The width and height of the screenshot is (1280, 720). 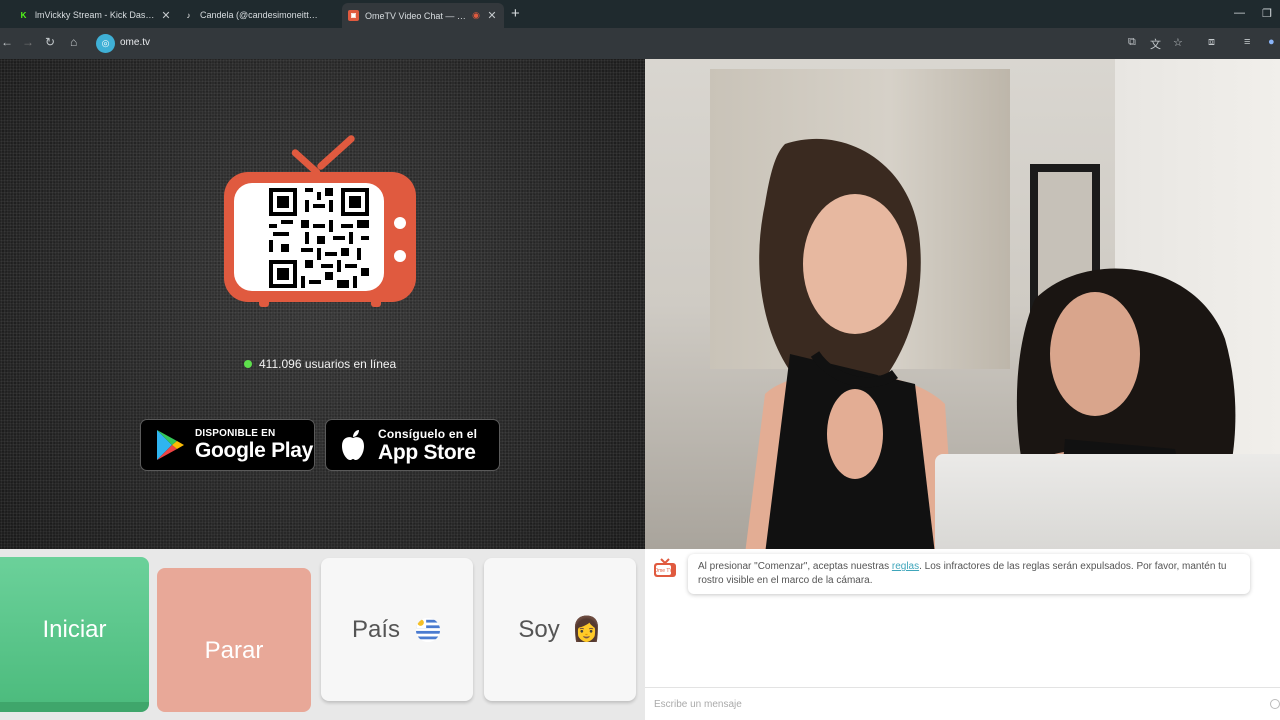 I want to click on tv-screen, so click(x=309, y=237).